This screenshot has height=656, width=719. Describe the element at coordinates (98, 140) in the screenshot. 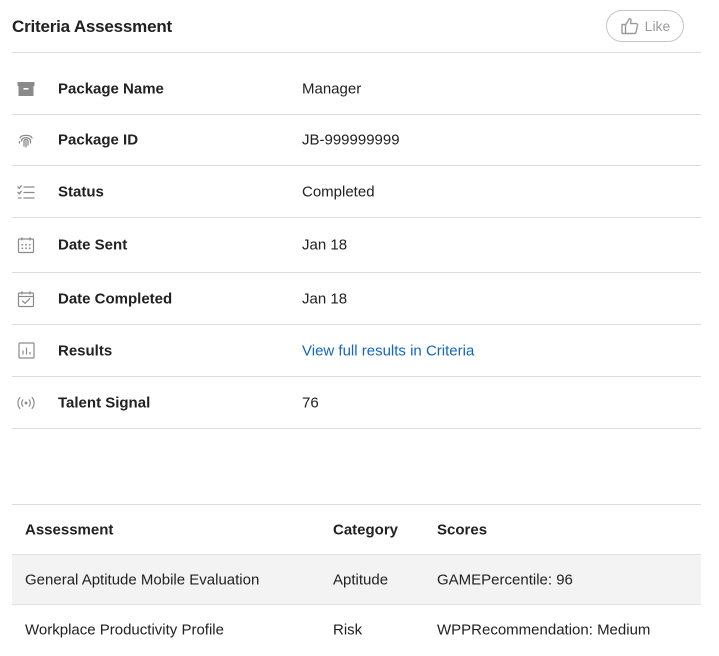

I see `detail-label: Package ID` at that location.